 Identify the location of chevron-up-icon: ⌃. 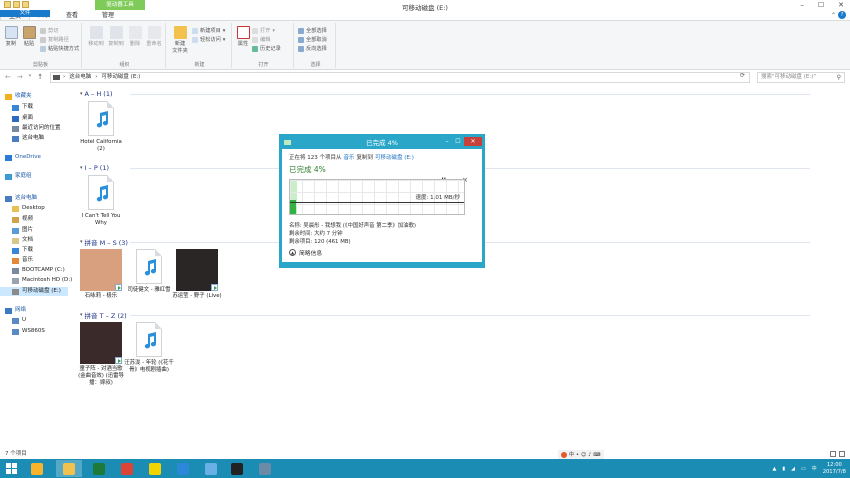
(833, 15).